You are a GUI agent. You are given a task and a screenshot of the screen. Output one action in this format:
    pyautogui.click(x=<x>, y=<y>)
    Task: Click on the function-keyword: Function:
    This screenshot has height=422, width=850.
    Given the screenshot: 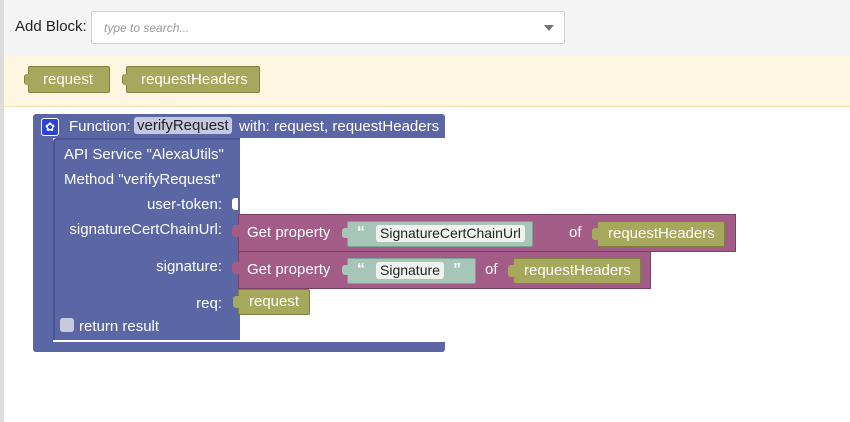 What is the action you would take?
    pyautogui.click(x=100, y=126)
    